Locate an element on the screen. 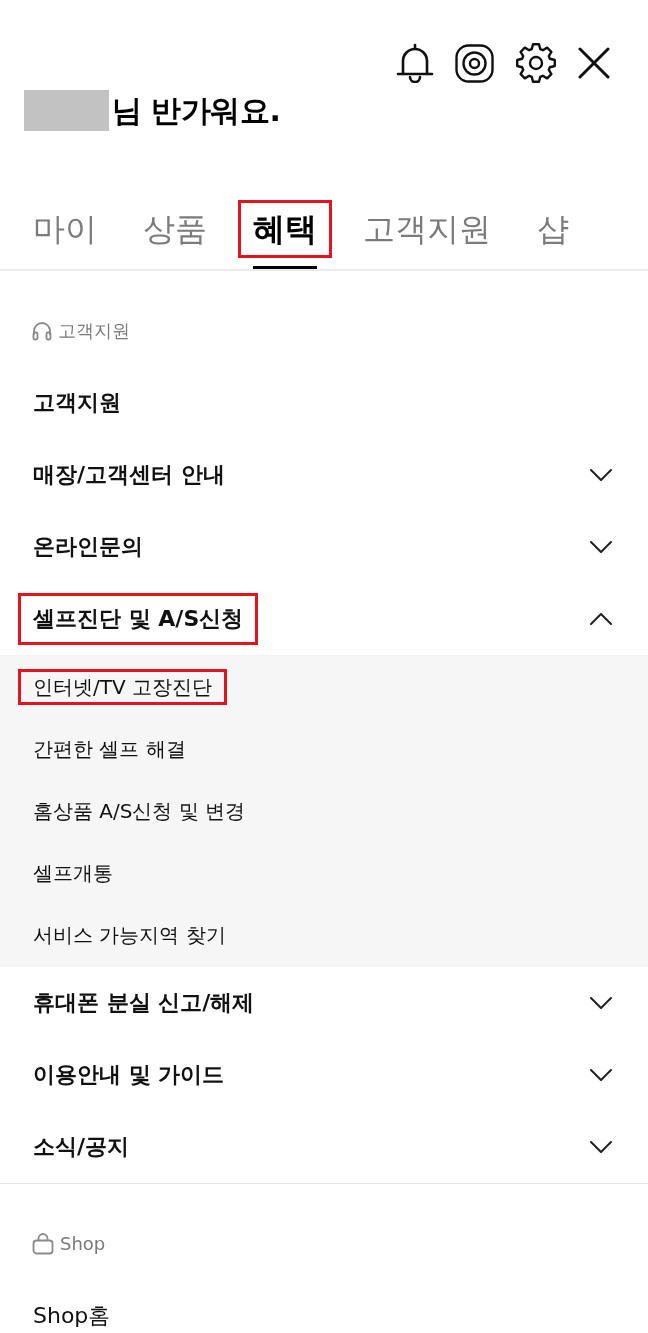 The image size is (648, 1333). submenu-link: 서비스 가능지역 찾기 is located at coordinates (129, 935).